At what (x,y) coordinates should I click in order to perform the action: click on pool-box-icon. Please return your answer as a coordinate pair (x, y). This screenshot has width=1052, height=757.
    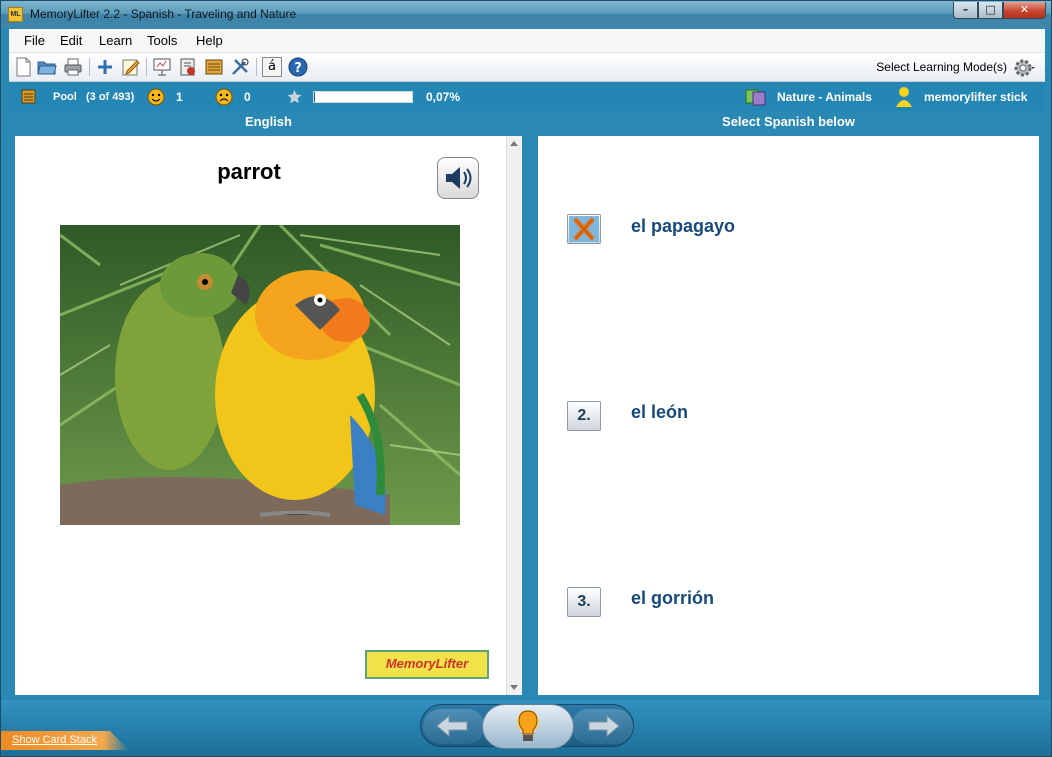
    Looking at the image, I should click on (28, 96).